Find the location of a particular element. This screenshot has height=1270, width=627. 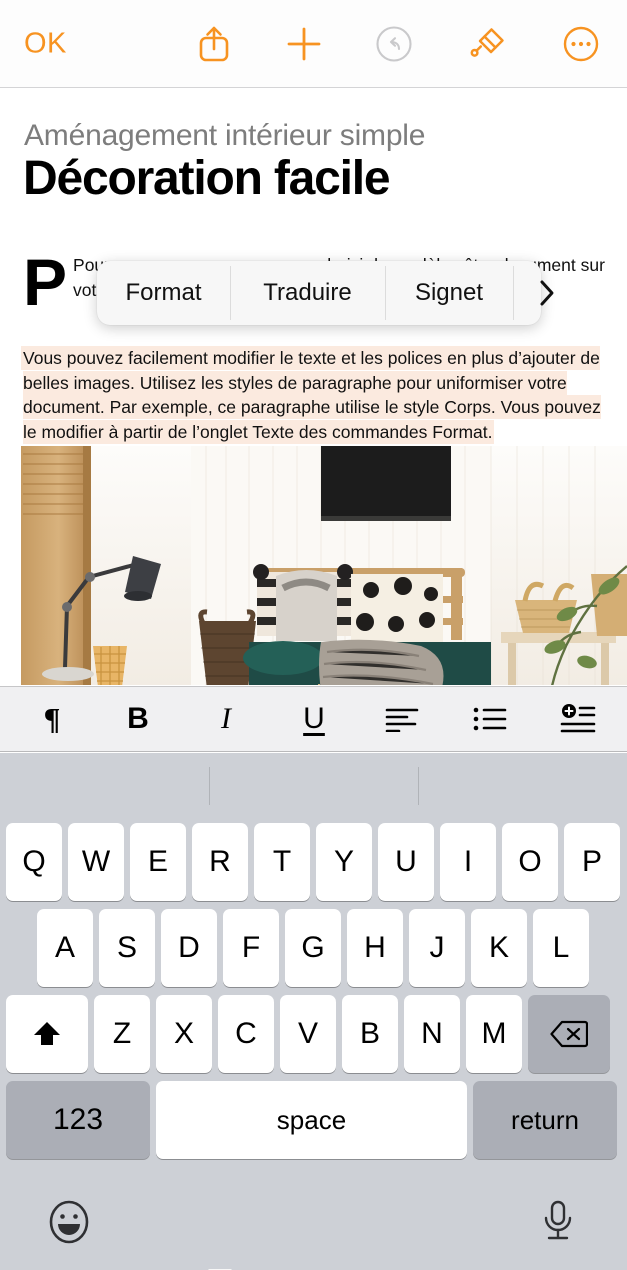

key-e: E is located at coordinates (158, 862).